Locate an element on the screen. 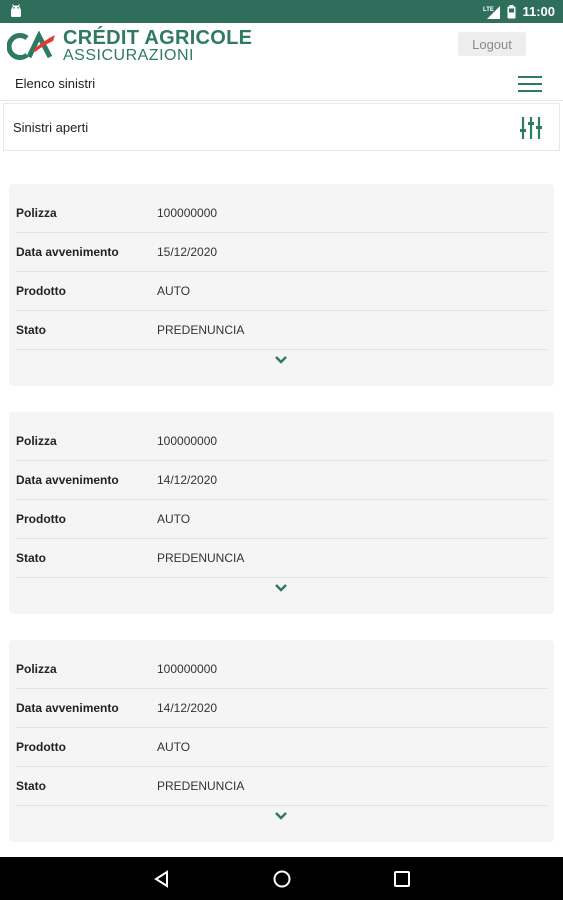 The height and width of the screenshot is (900, 563). brand-subtitle: ASSICURAZIONI is located at coordinates (128, 55).